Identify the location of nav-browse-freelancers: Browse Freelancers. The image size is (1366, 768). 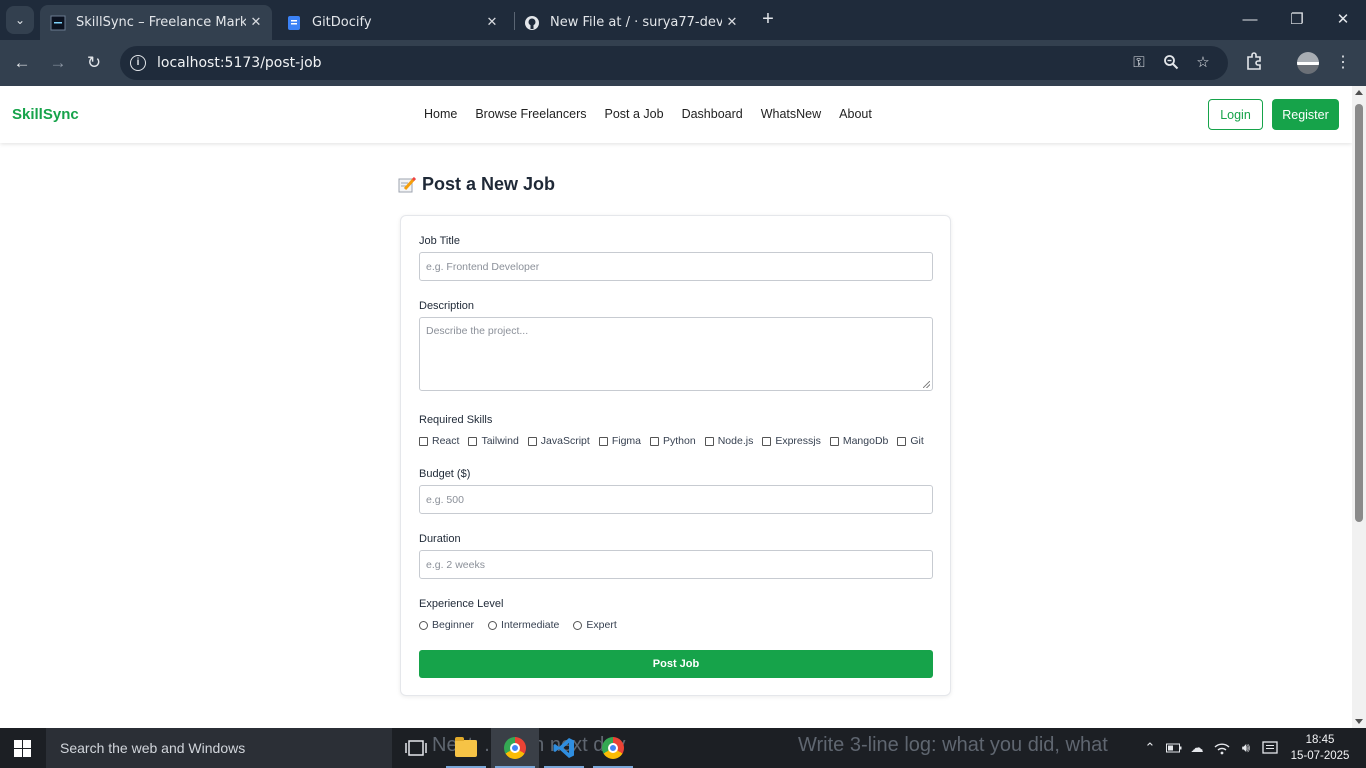
(530, 114).